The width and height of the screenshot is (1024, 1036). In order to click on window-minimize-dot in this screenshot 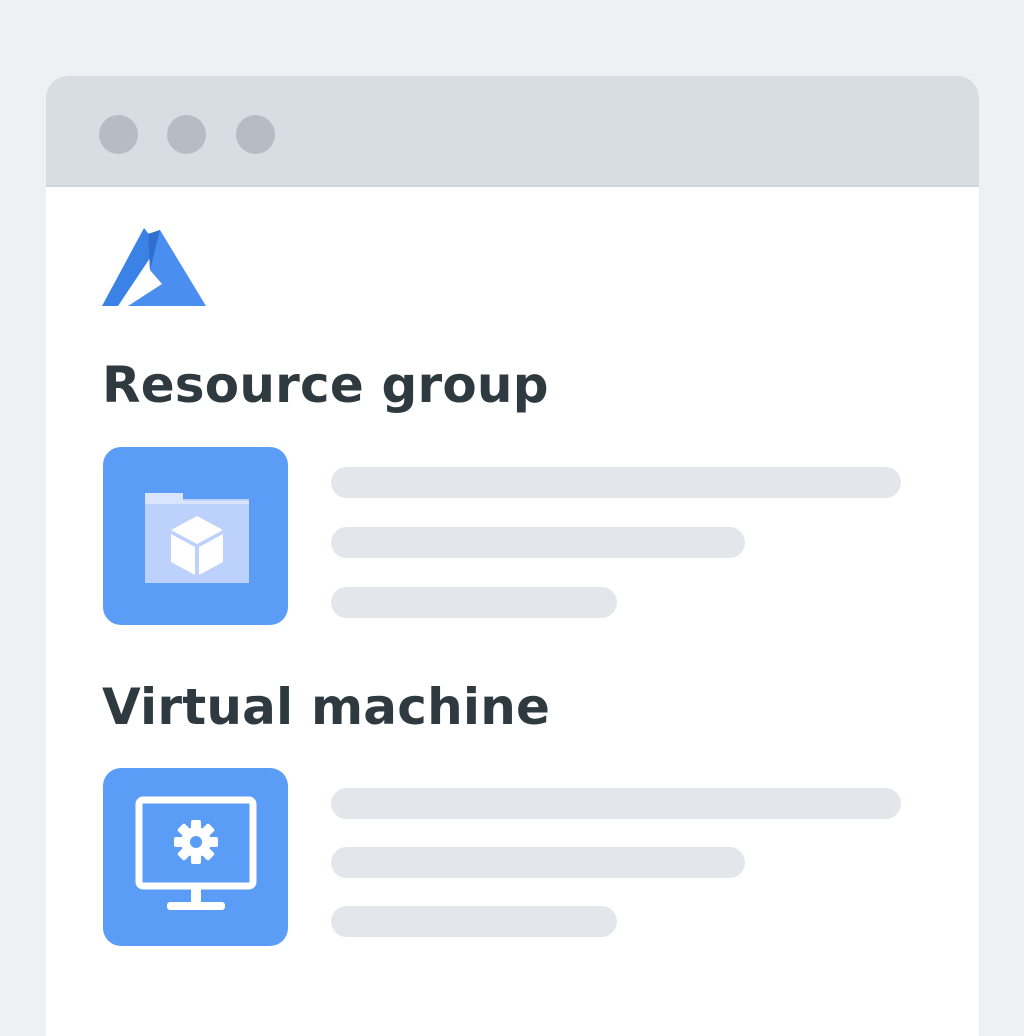, I will do `click(186, 134)`.